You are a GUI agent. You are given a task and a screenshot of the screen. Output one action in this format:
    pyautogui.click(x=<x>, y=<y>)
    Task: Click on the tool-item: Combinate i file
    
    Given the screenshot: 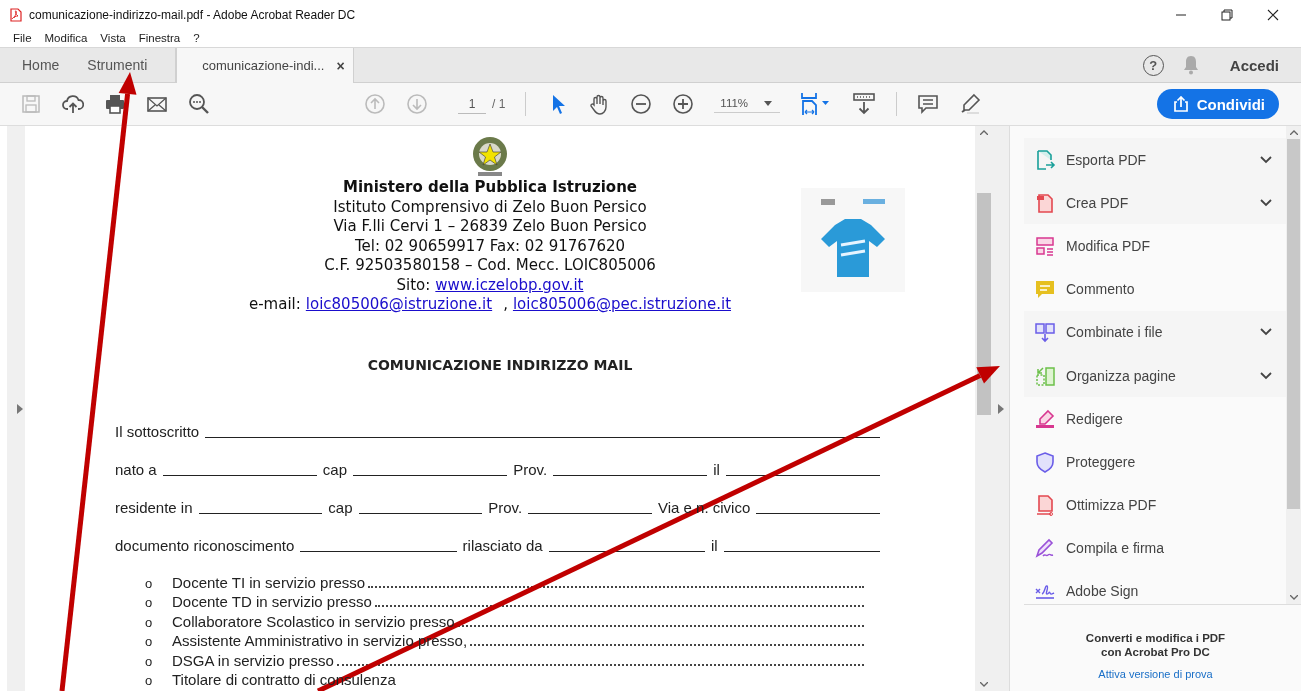 What is the action you would take?
    pyautogui.click(x=1155, y=332)
    